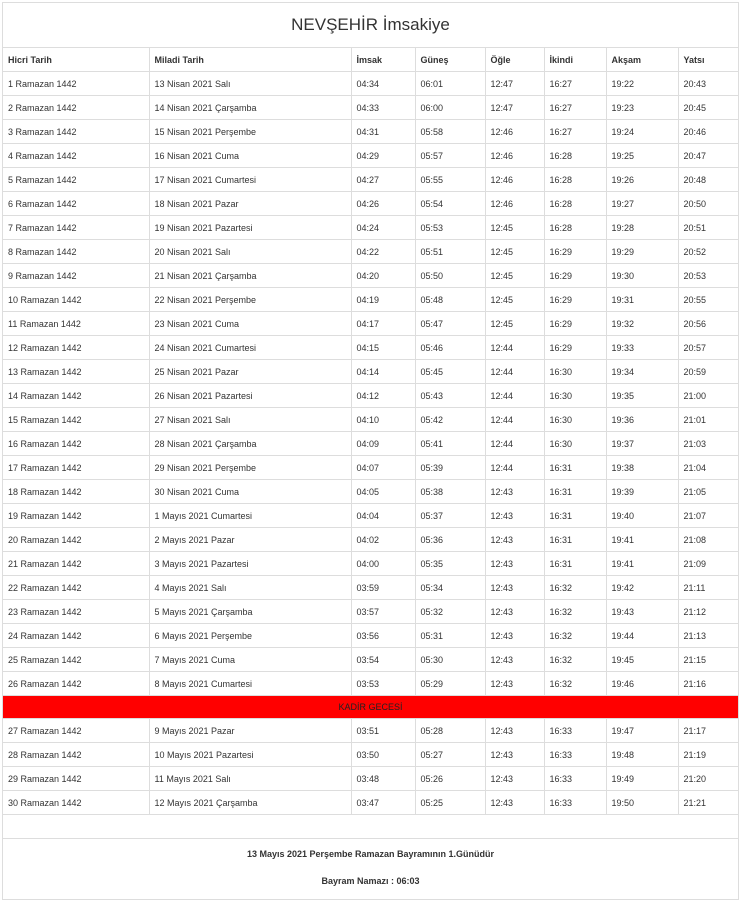 The width and height of the screenshot is (746, 901). I want to click on table-cell: 18 Ramazan 1442, so click(76, 491).